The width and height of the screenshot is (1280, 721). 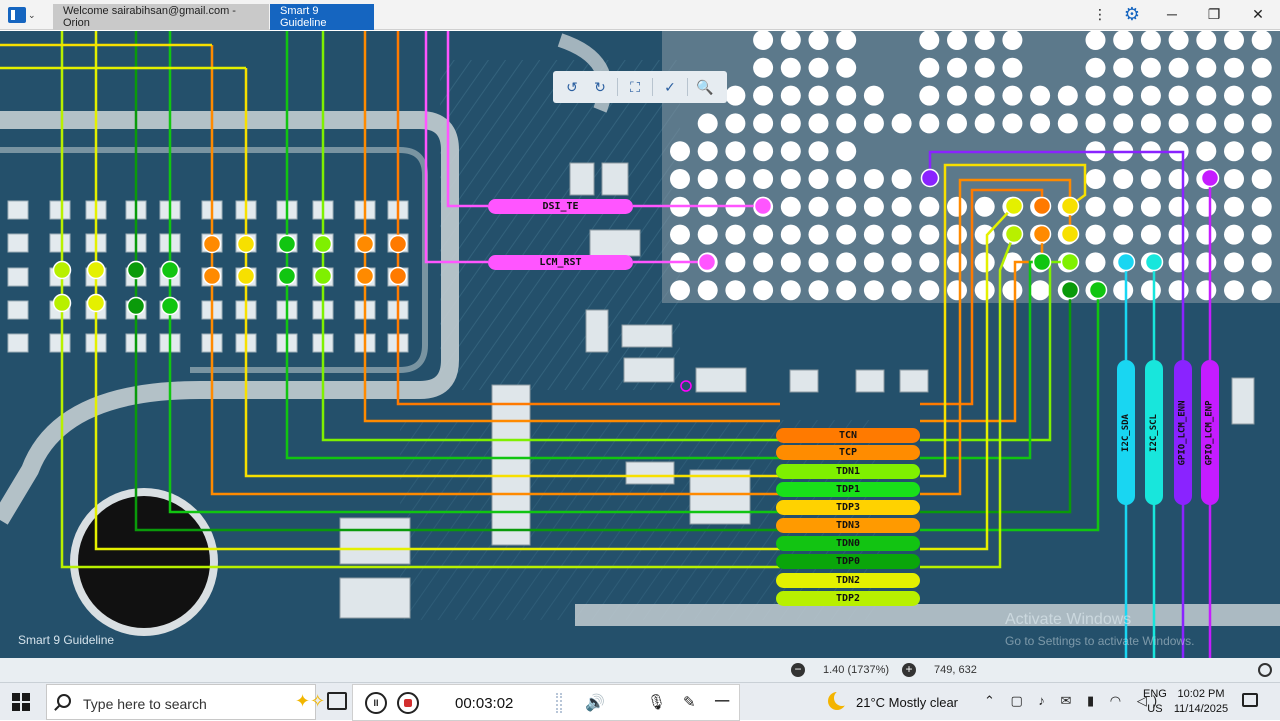 I want to click on net-label-tdp3: TDP3, so click(x=848, y=507).